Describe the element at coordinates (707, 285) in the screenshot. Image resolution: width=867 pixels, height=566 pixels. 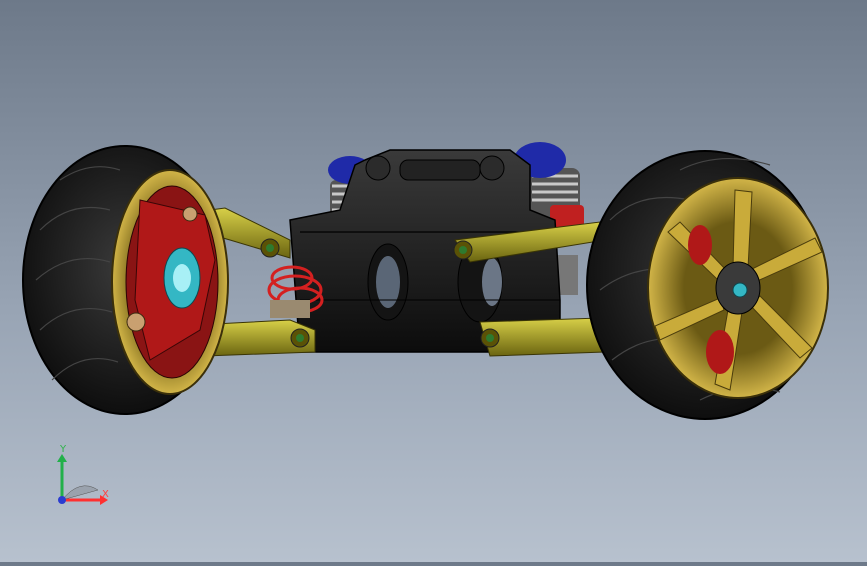
I see `right-wheel` at that location.